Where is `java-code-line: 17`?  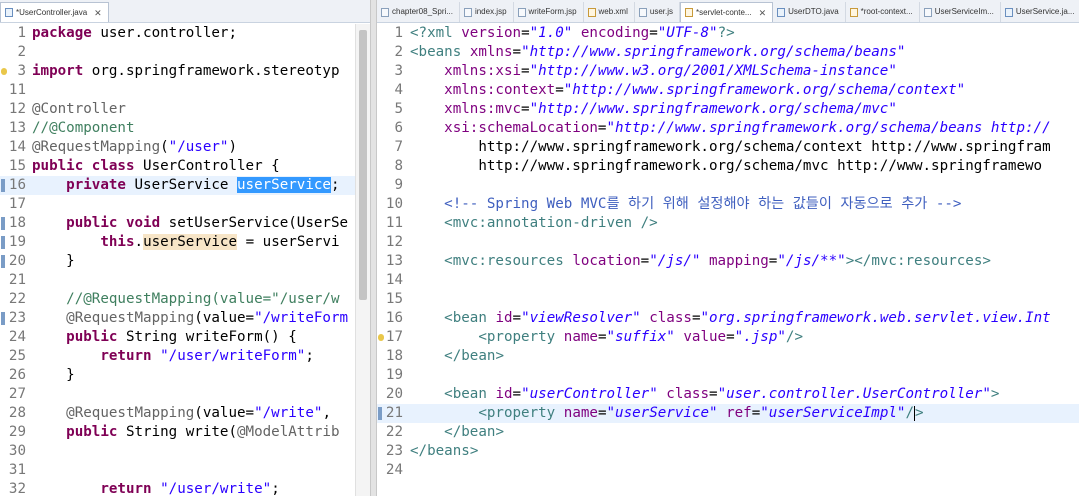
java-code-line: 17 is located at coordinates (185, 204).